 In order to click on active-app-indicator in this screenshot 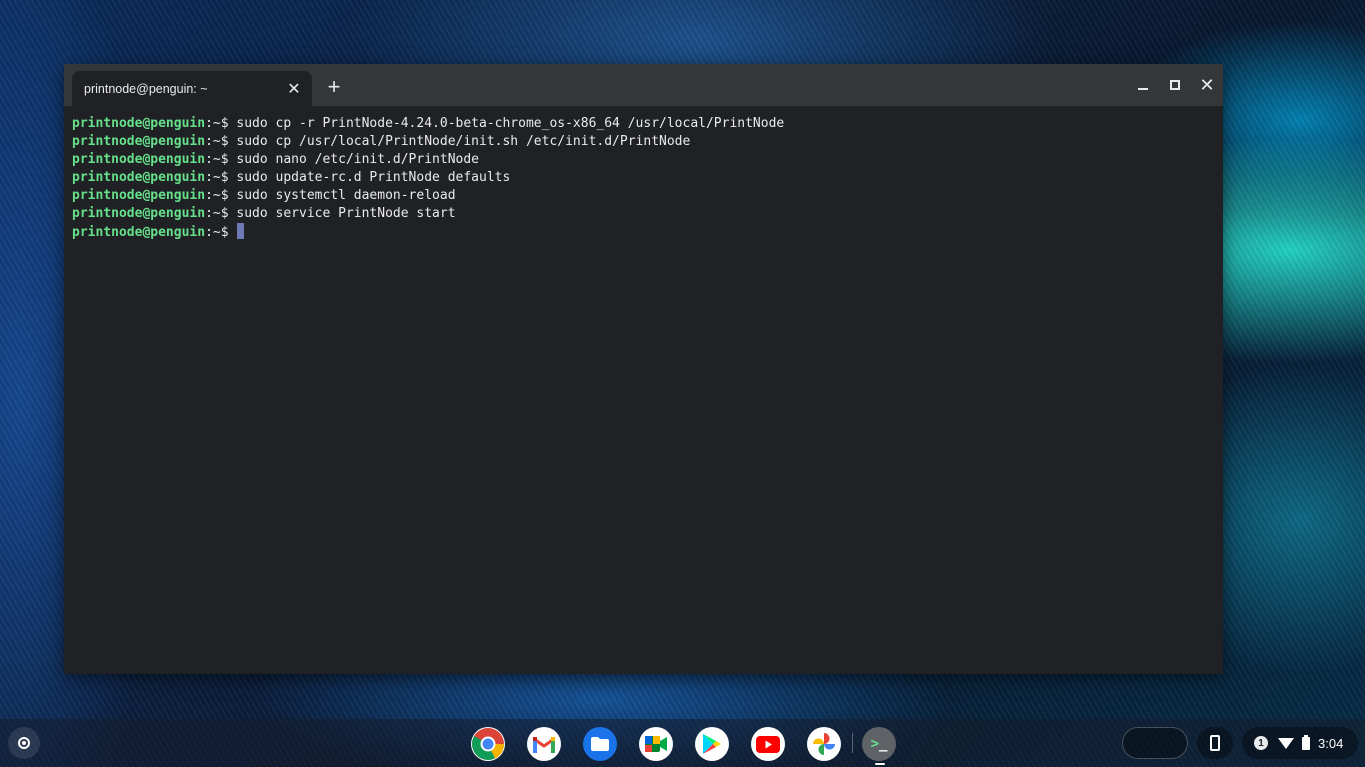, I will do `click(880, 764)`.